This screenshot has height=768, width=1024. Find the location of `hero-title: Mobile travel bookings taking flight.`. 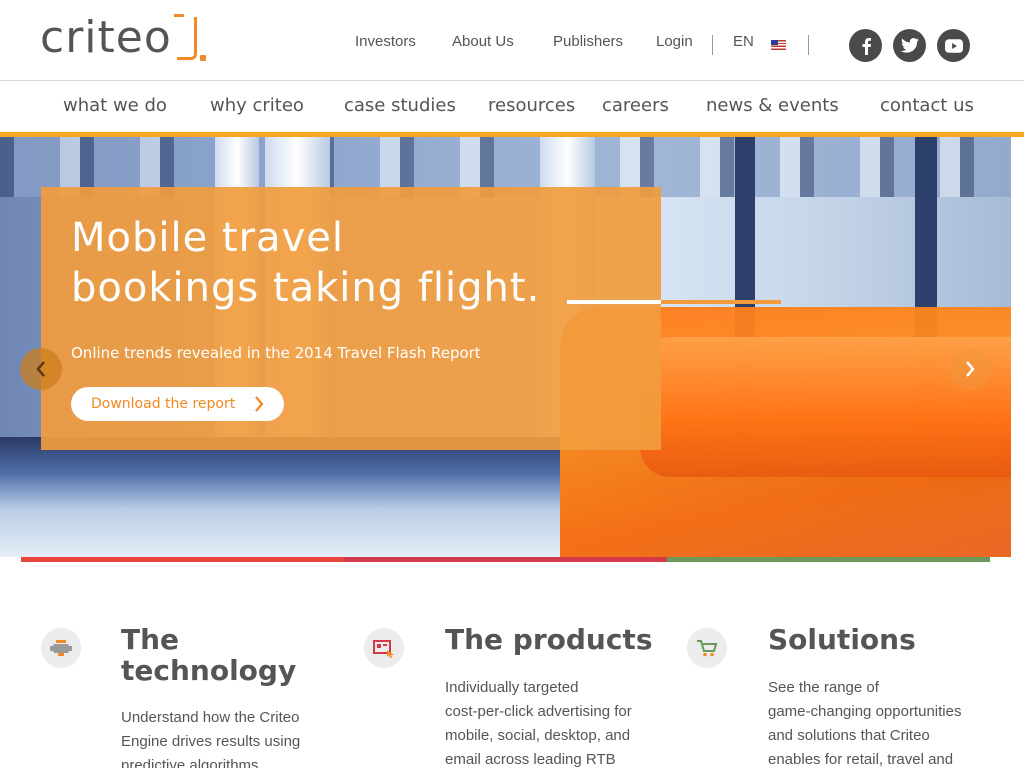

hero-title: Mobile travel bookings taking flight. is located at coordinates (306, 263).